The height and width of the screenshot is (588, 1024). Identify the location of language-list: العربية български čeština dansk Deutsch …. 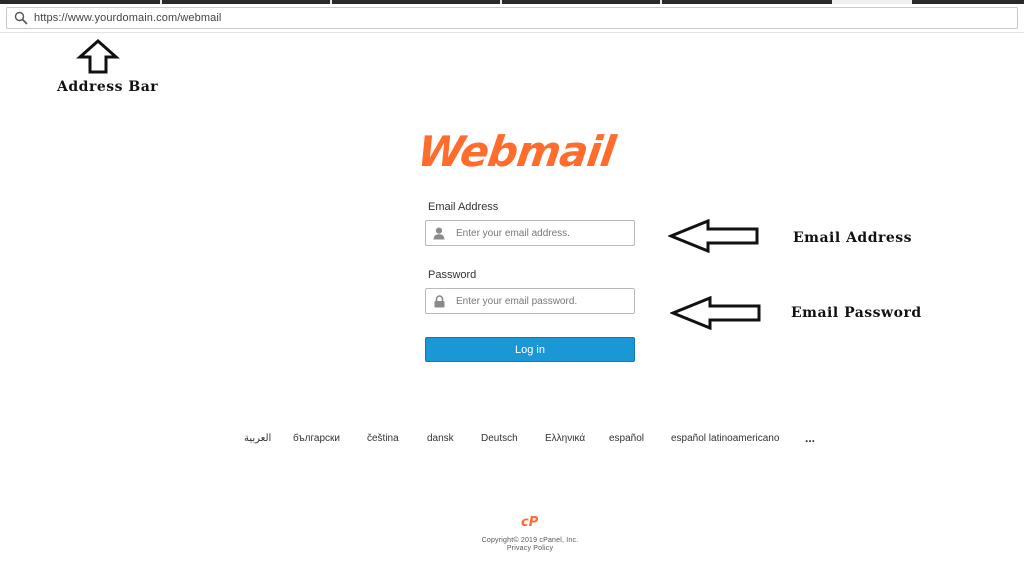
(512, 440).